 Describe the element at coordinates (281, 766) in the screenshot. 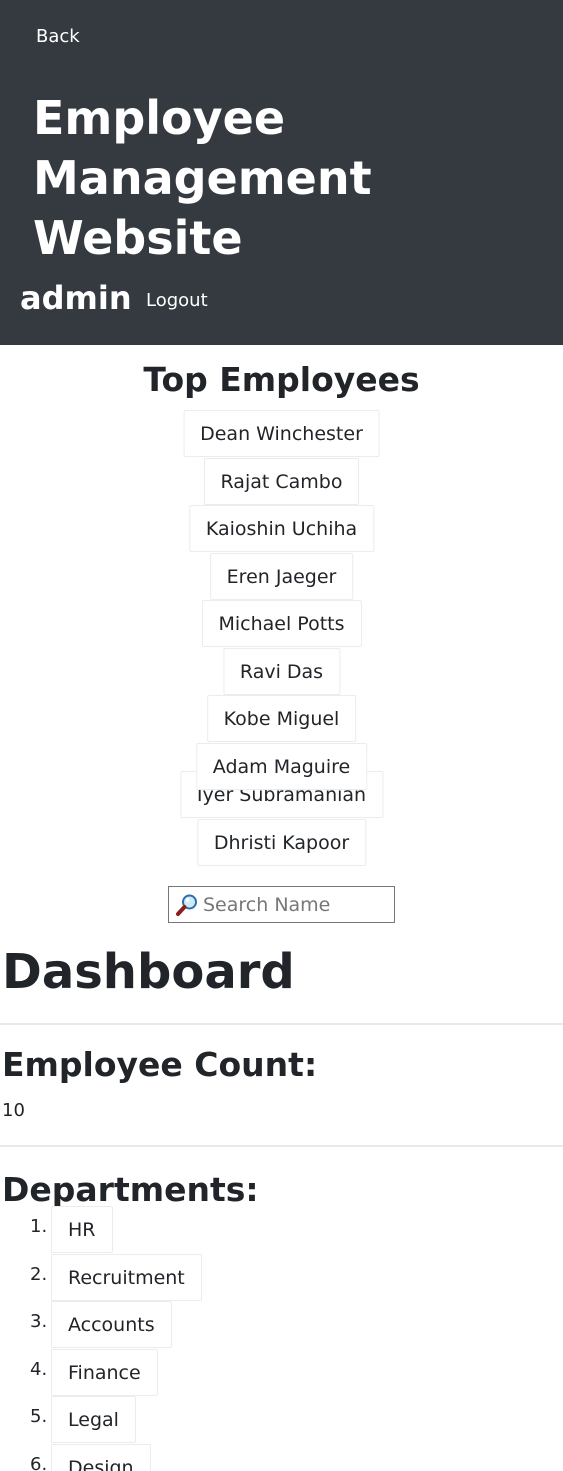

I see `employee-item: Adam Maguire` at that location.